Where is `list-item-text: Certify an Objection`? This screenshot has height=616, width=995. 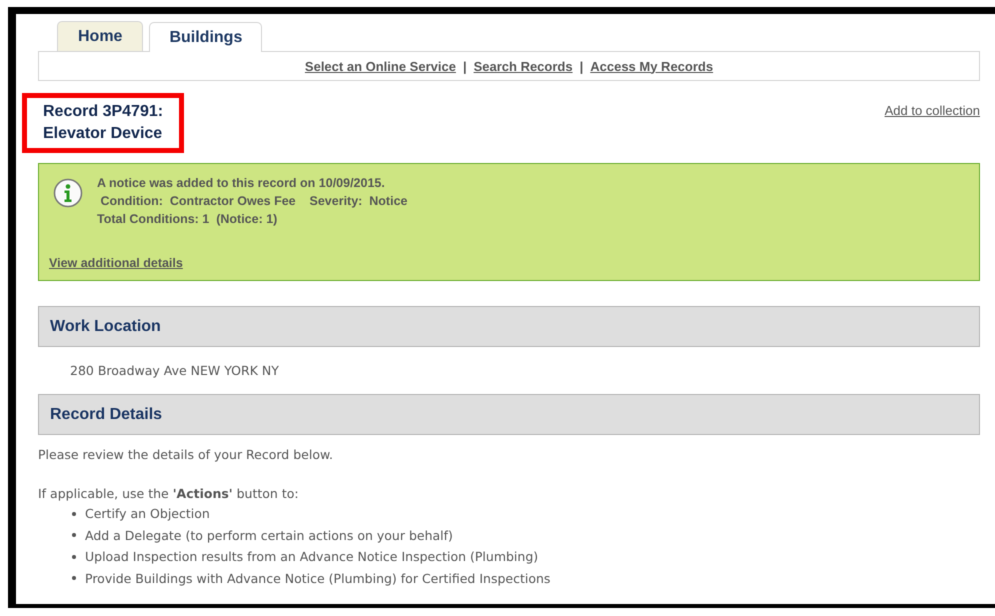 list-item-text: Certify an Objection is located at coordinates (147, 514).